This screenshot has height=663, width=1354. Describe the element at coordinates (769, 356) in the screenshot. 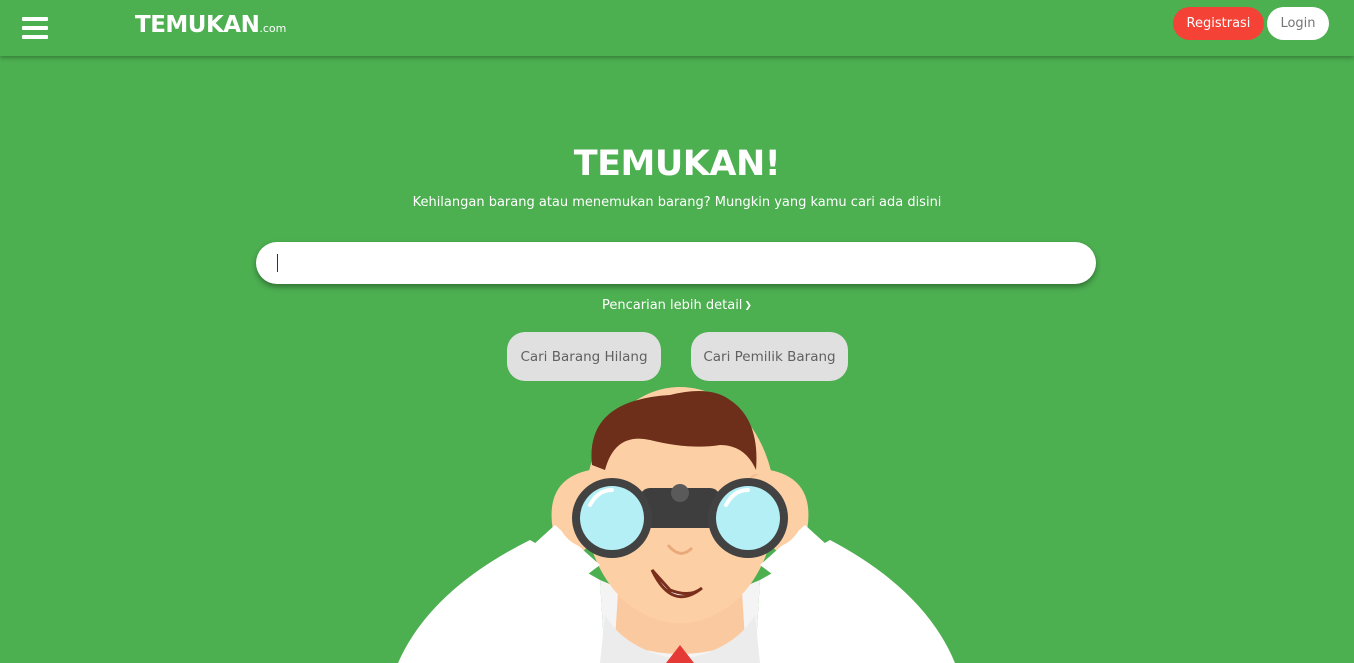

I see `search-item-owner-button: Cari Pemilik Barang` at that location.